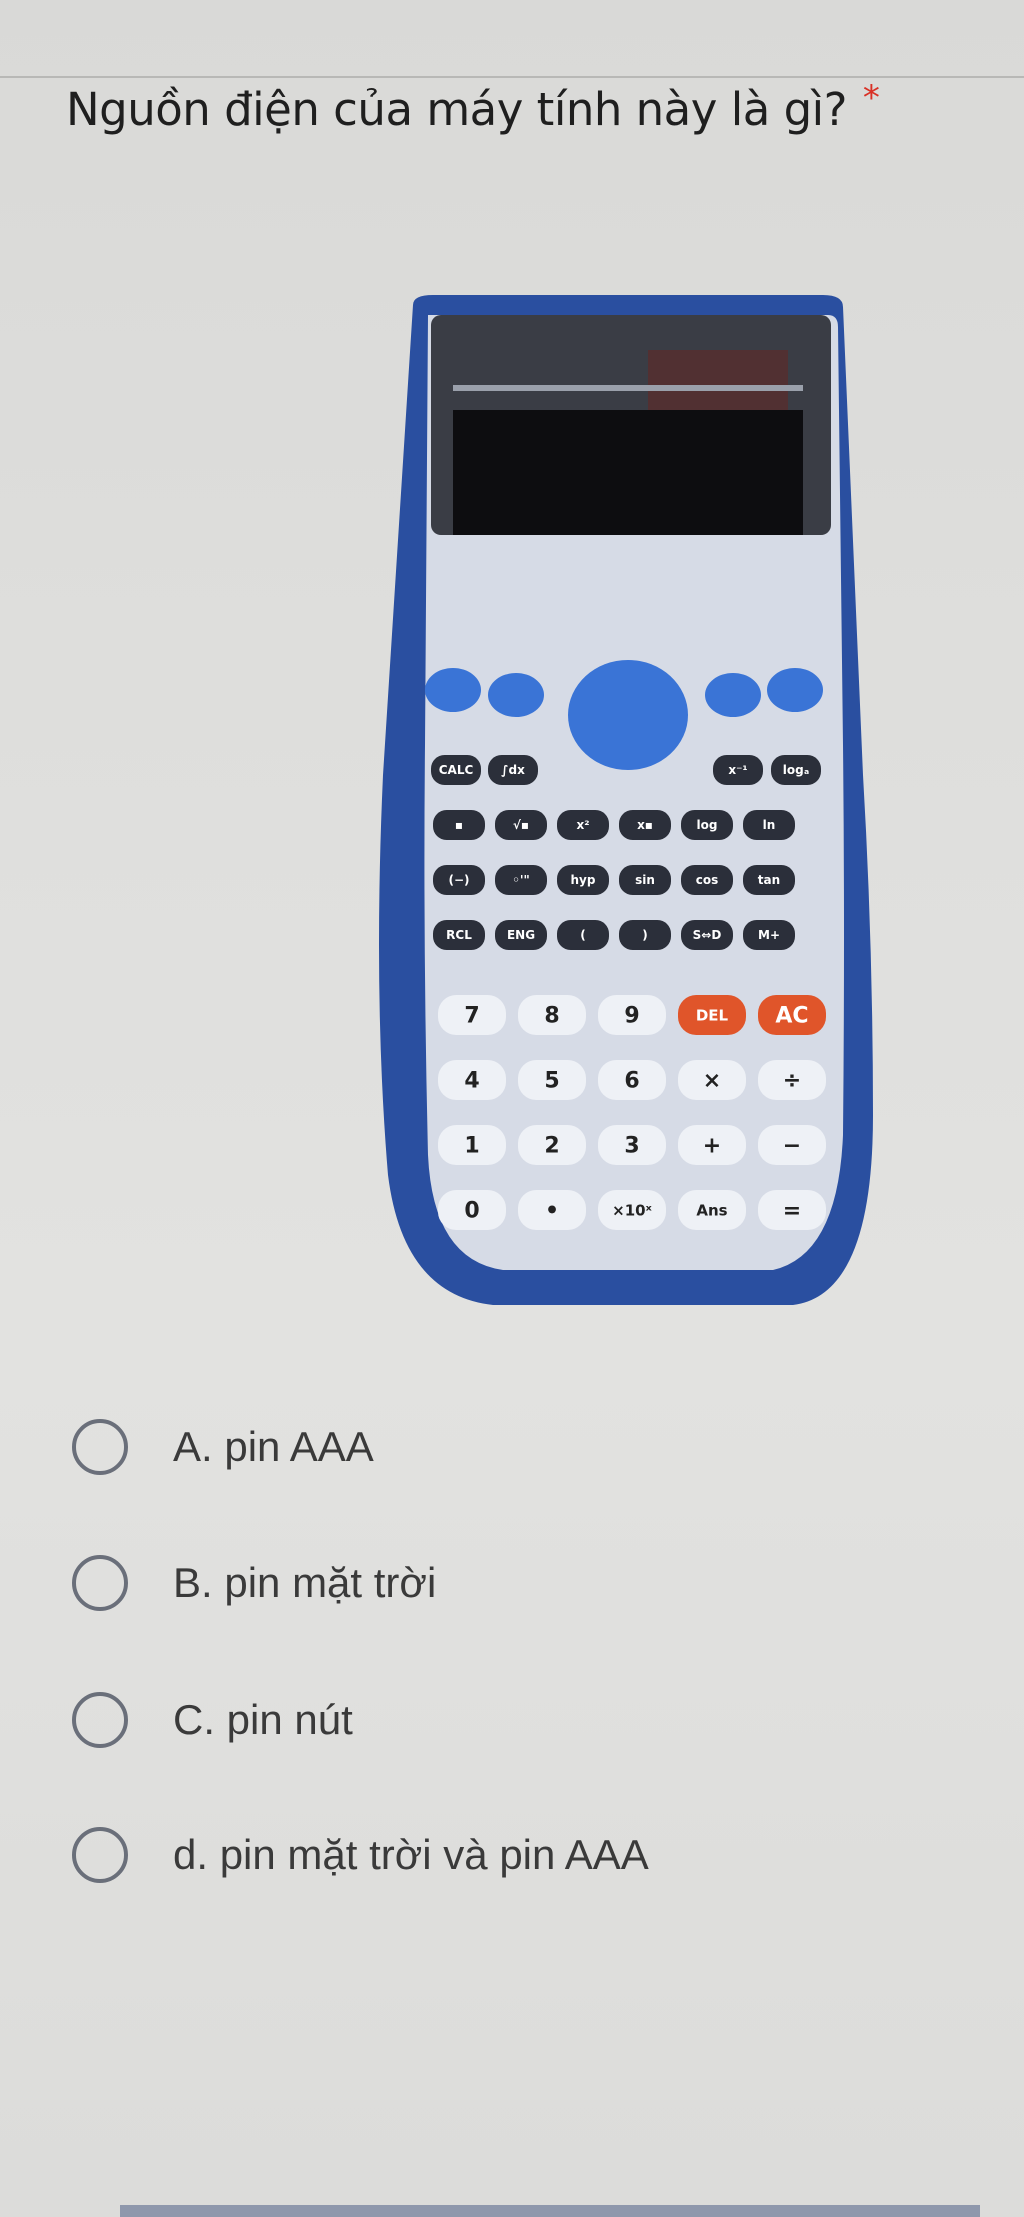  Describe the element at coordinates (459, 935) in the screenshot. I see `calc-key-label: RCL` at that location.